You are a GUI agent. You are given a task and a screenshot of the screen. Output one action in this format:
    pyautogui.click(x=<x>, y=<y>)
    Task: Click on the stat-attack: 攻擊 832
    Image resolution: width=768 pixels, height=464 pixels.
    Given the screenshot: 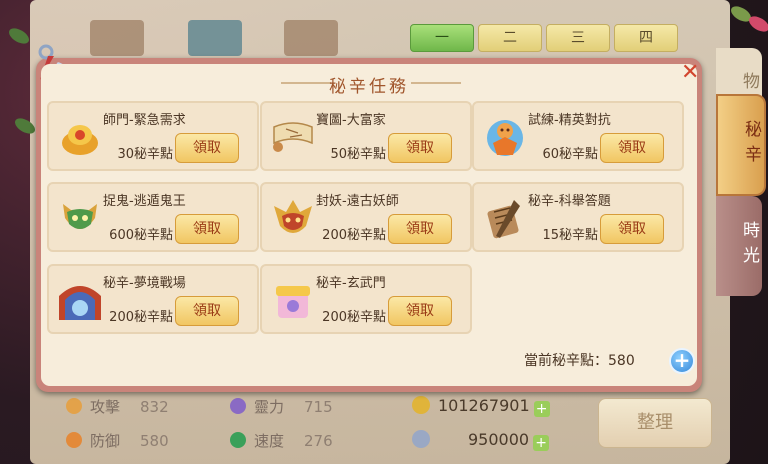 What is the action you would take?
    pyautogui.click(x=117, y=406)
    